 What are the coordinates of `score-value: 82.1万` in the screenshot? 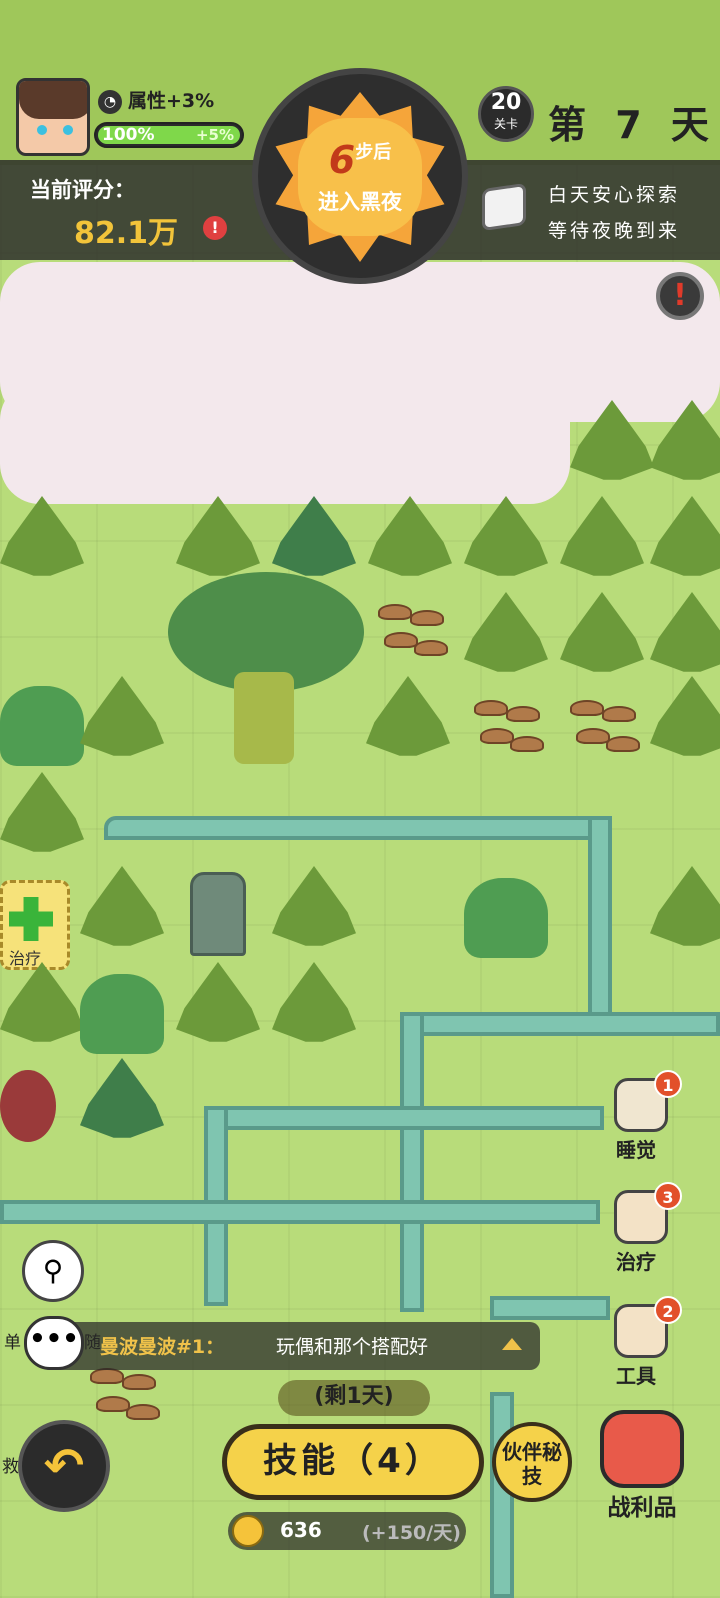 It's located at (126, 233).